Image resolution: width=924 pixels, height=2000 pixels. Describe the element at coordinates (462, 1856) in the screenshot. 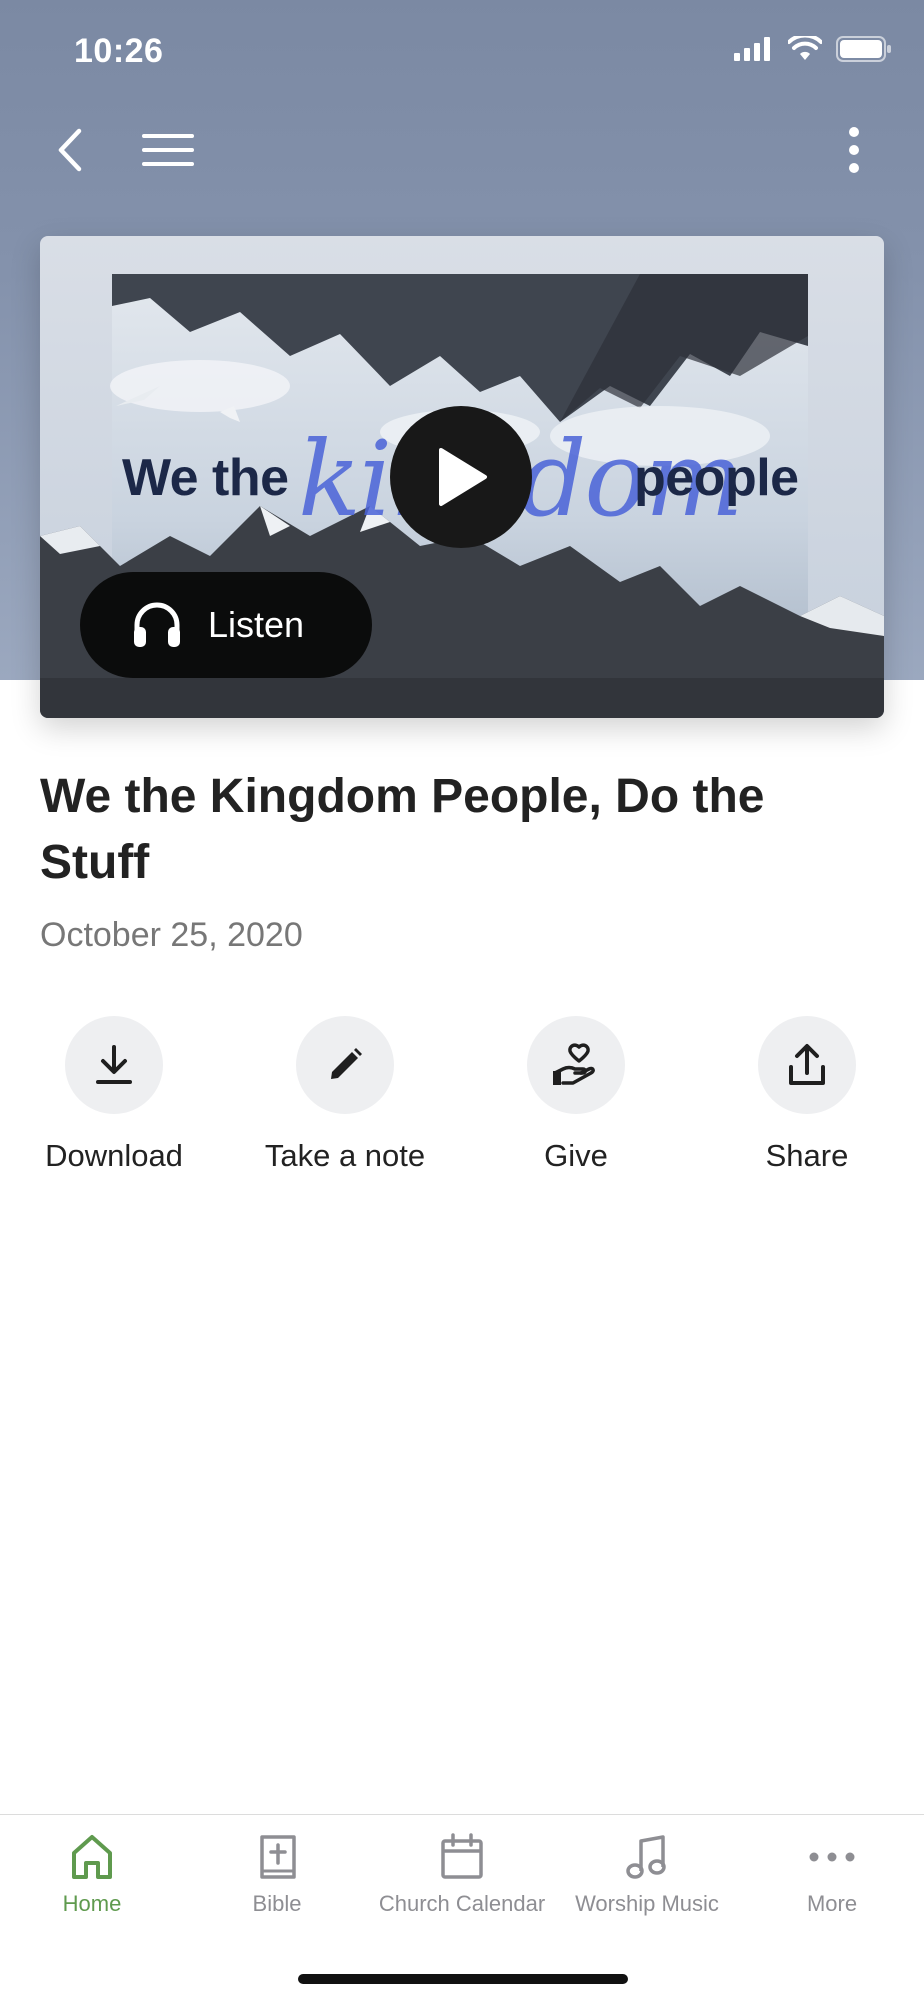

I see `calendar-icon` at that location.